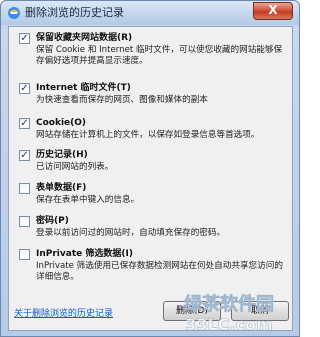 Image resolution: width=320 pixels, height=337 pixels. What do you see at coordinates (62, 155) in the screenshot?
I see `option-title: 历史记录(H)` at bounding box center [62, 155].